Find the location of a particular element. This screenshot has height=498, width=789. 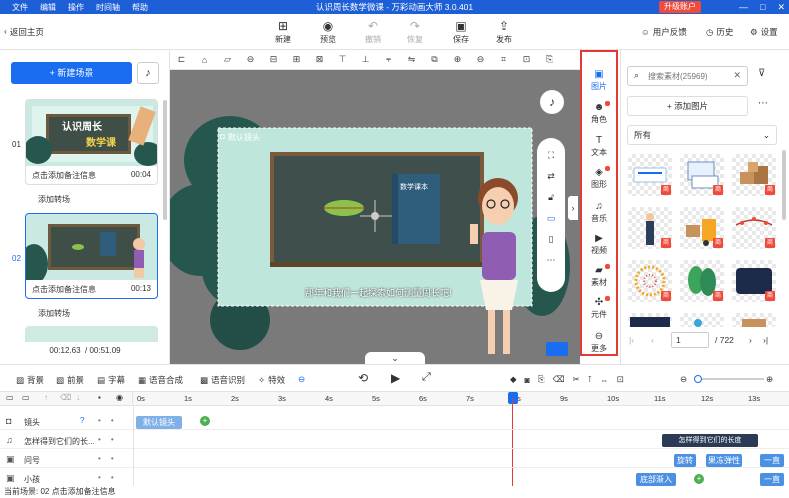

collapse-timeline-icon: ⌄ is located at coordinates (395, 358).